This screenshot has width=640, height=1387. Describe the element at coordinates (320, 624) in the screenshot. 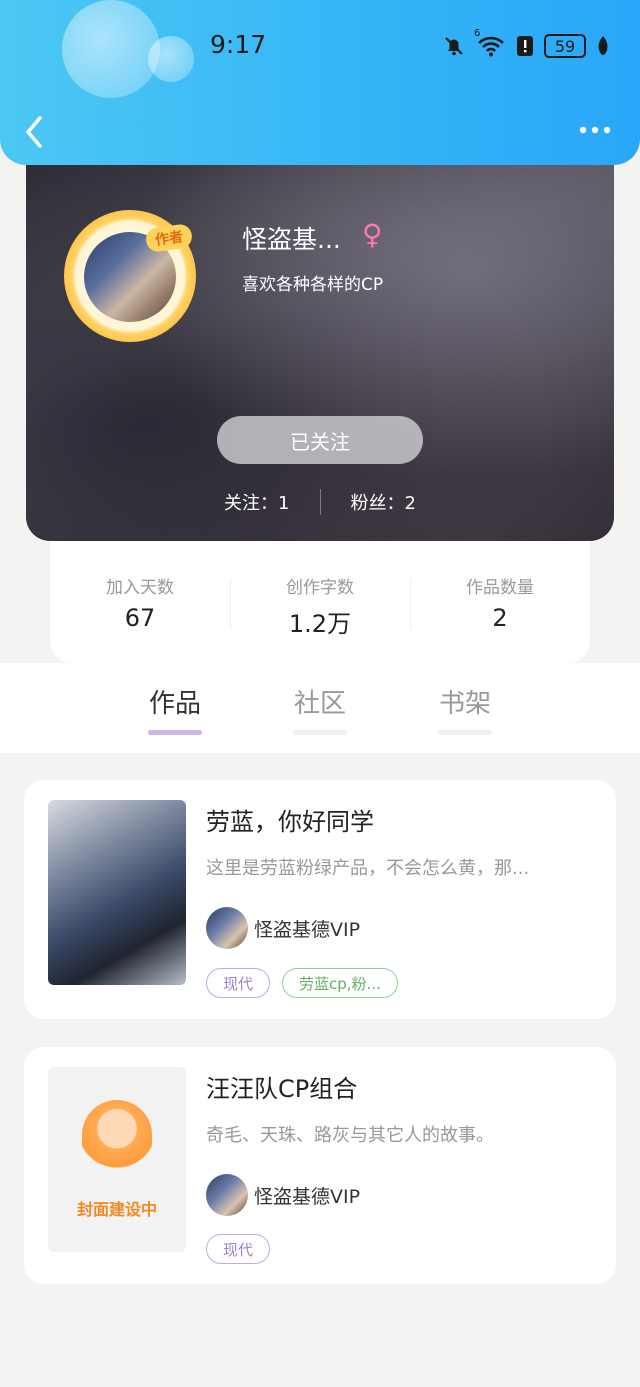

I see `stat-value: 1.2万` at that location.